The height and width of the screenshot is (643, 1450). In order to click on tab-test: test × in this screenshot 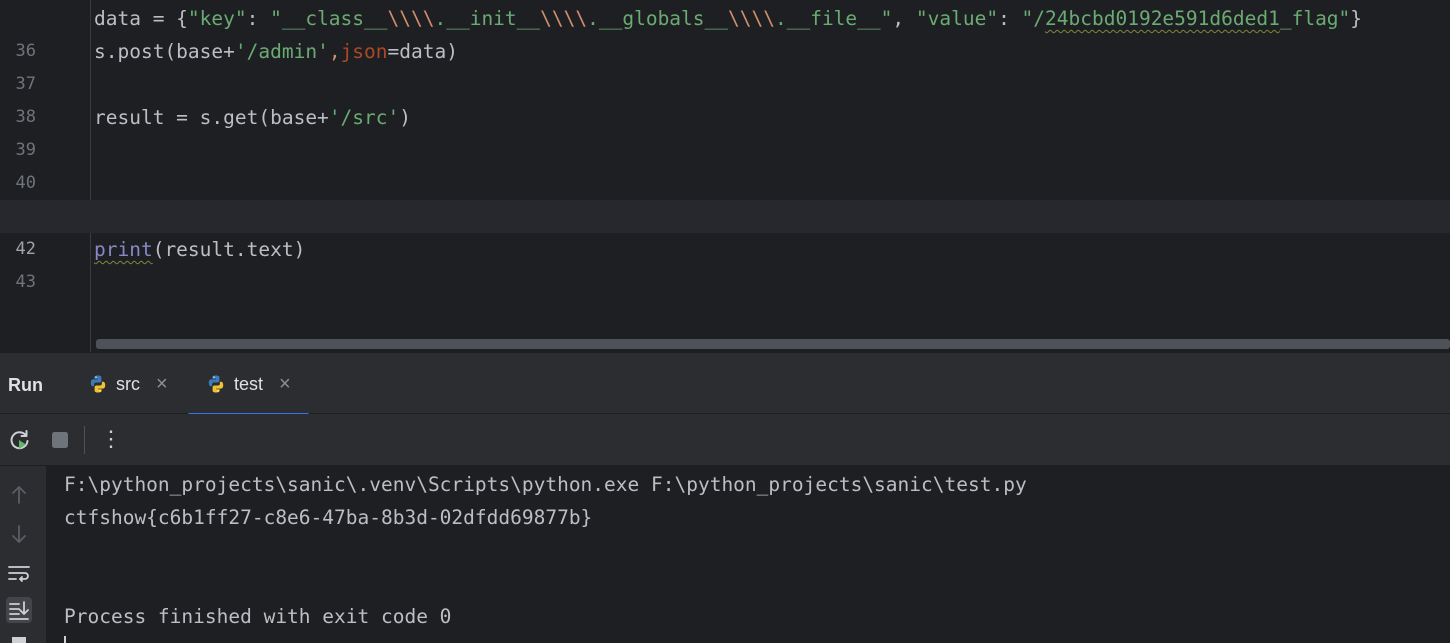, I will do `click(248, 384)`.